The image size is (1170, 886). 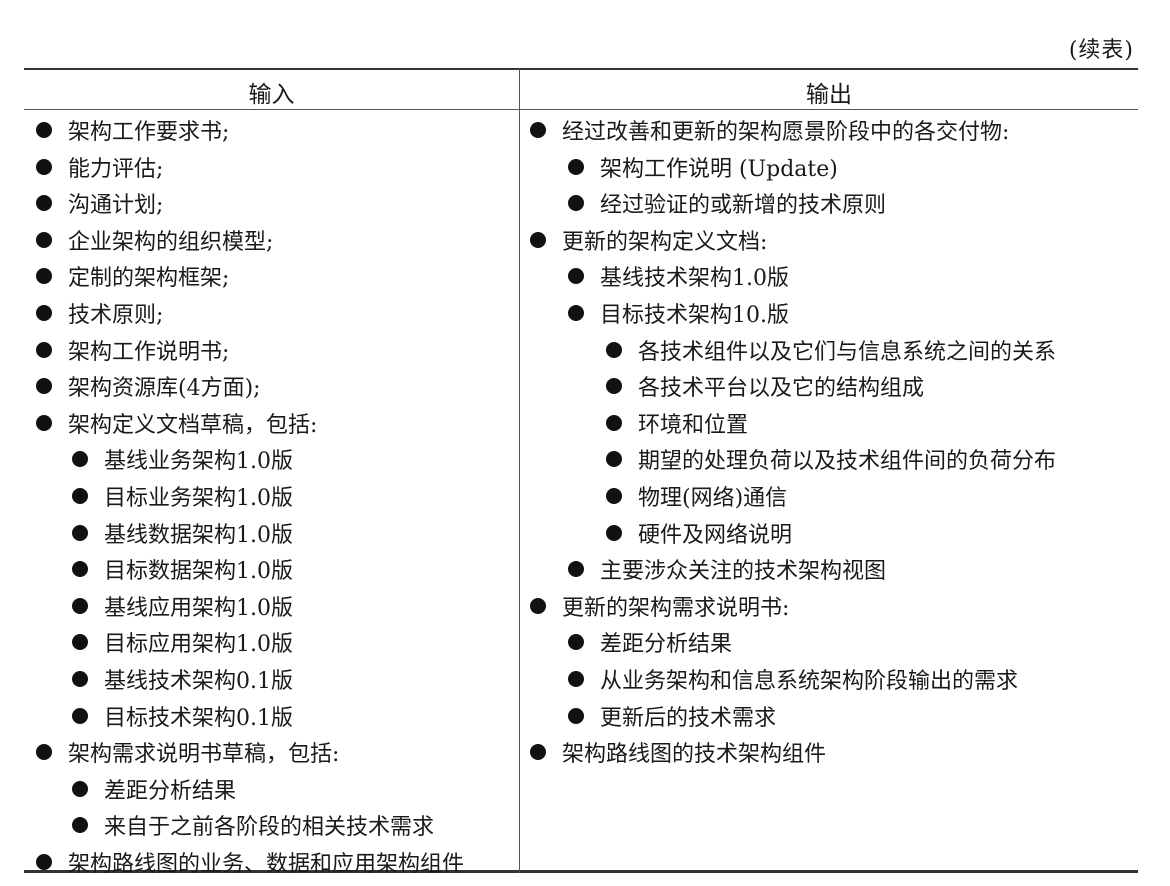 What do you see at coordinates (116, 169) in the screenshot?
I see `list-item-text: 能力评估;` at bounding box center [116, 169].